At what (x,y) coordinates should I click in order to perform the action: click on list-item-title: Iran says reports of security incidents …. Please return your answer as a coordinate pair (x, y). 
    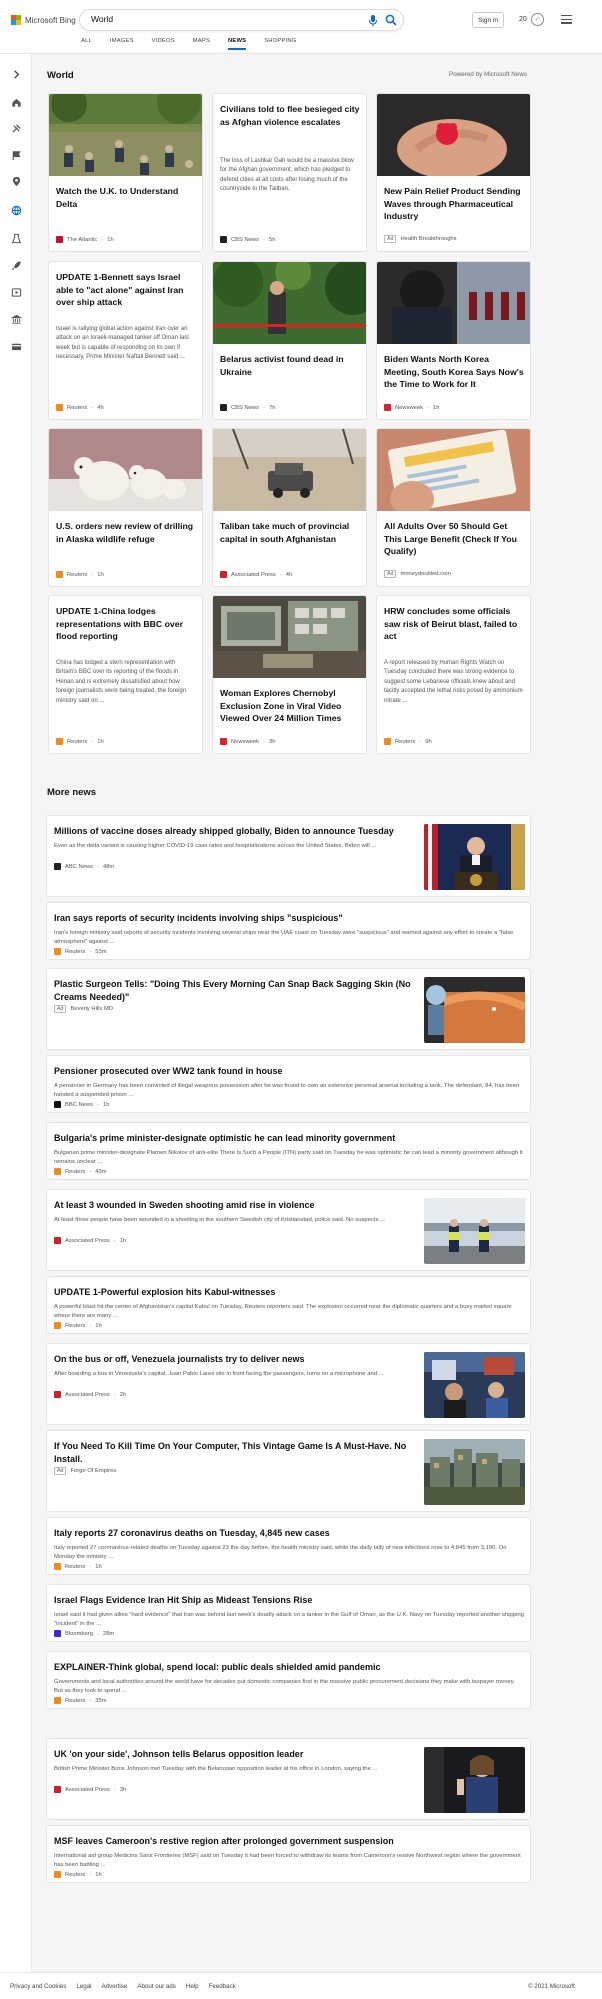
    Looking at the image, I should click on (289, 918).